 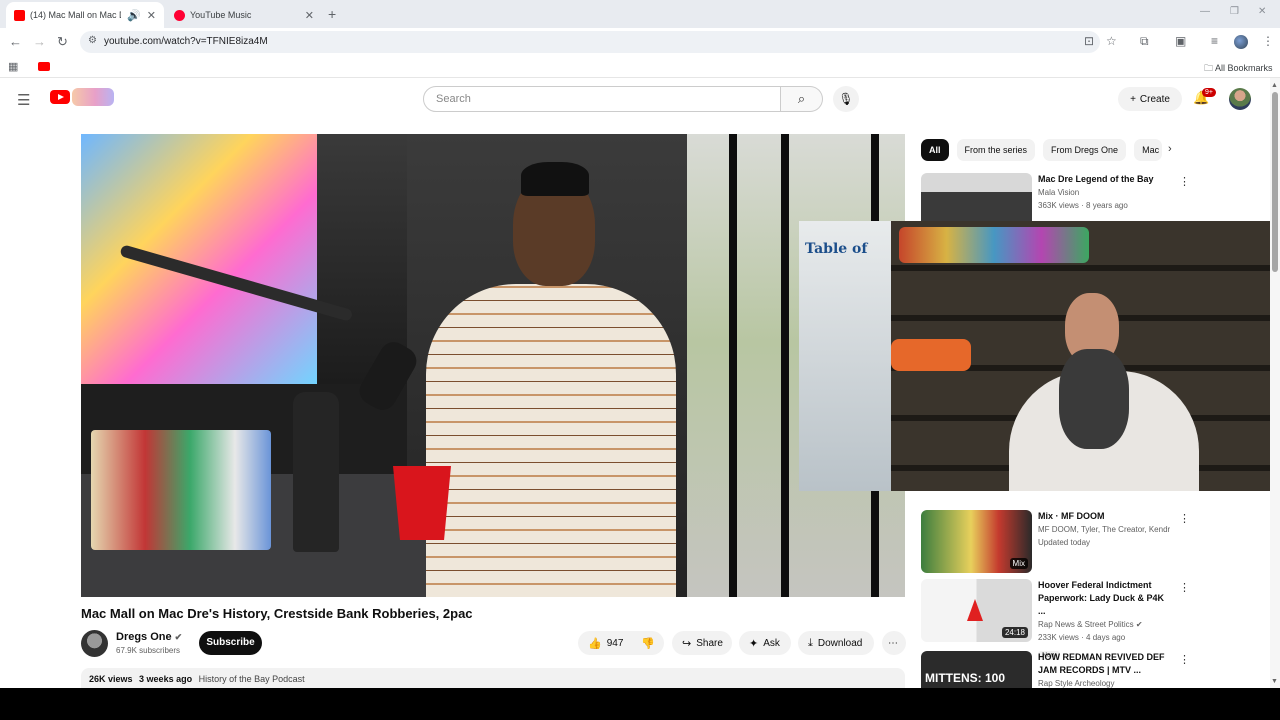 What do you see at coordinates (201, 259) in the screenshot?
I see `graffiti-screen-image` at bounding box center [201, 259].